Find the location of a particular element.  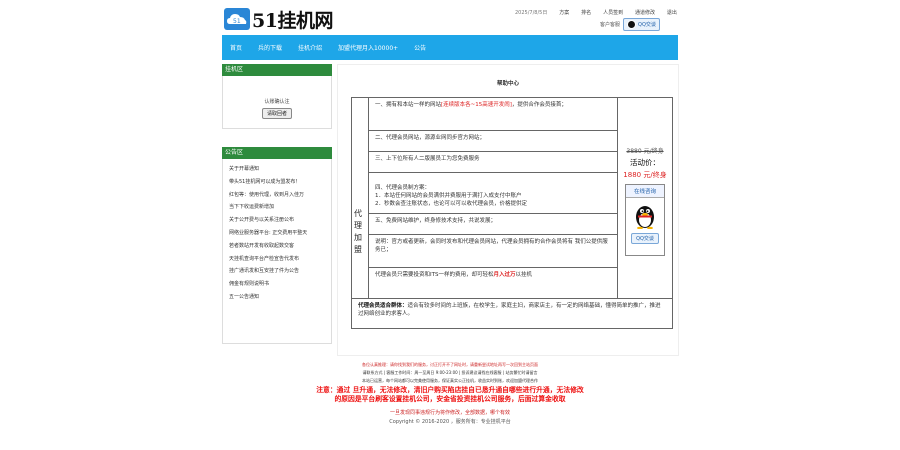

notice-item: 五一公告通知 is located at coordinates (280, 296).